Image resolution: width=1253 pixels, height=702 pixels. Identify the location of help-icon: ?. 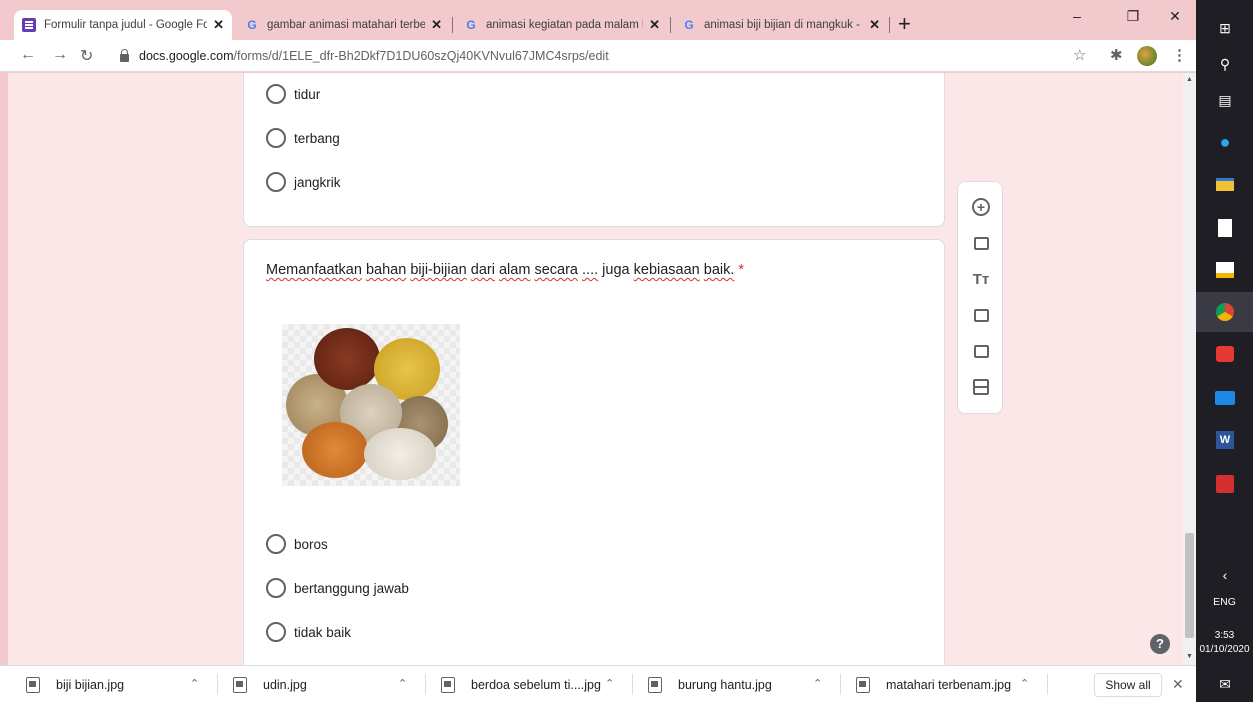
(1160, 644).